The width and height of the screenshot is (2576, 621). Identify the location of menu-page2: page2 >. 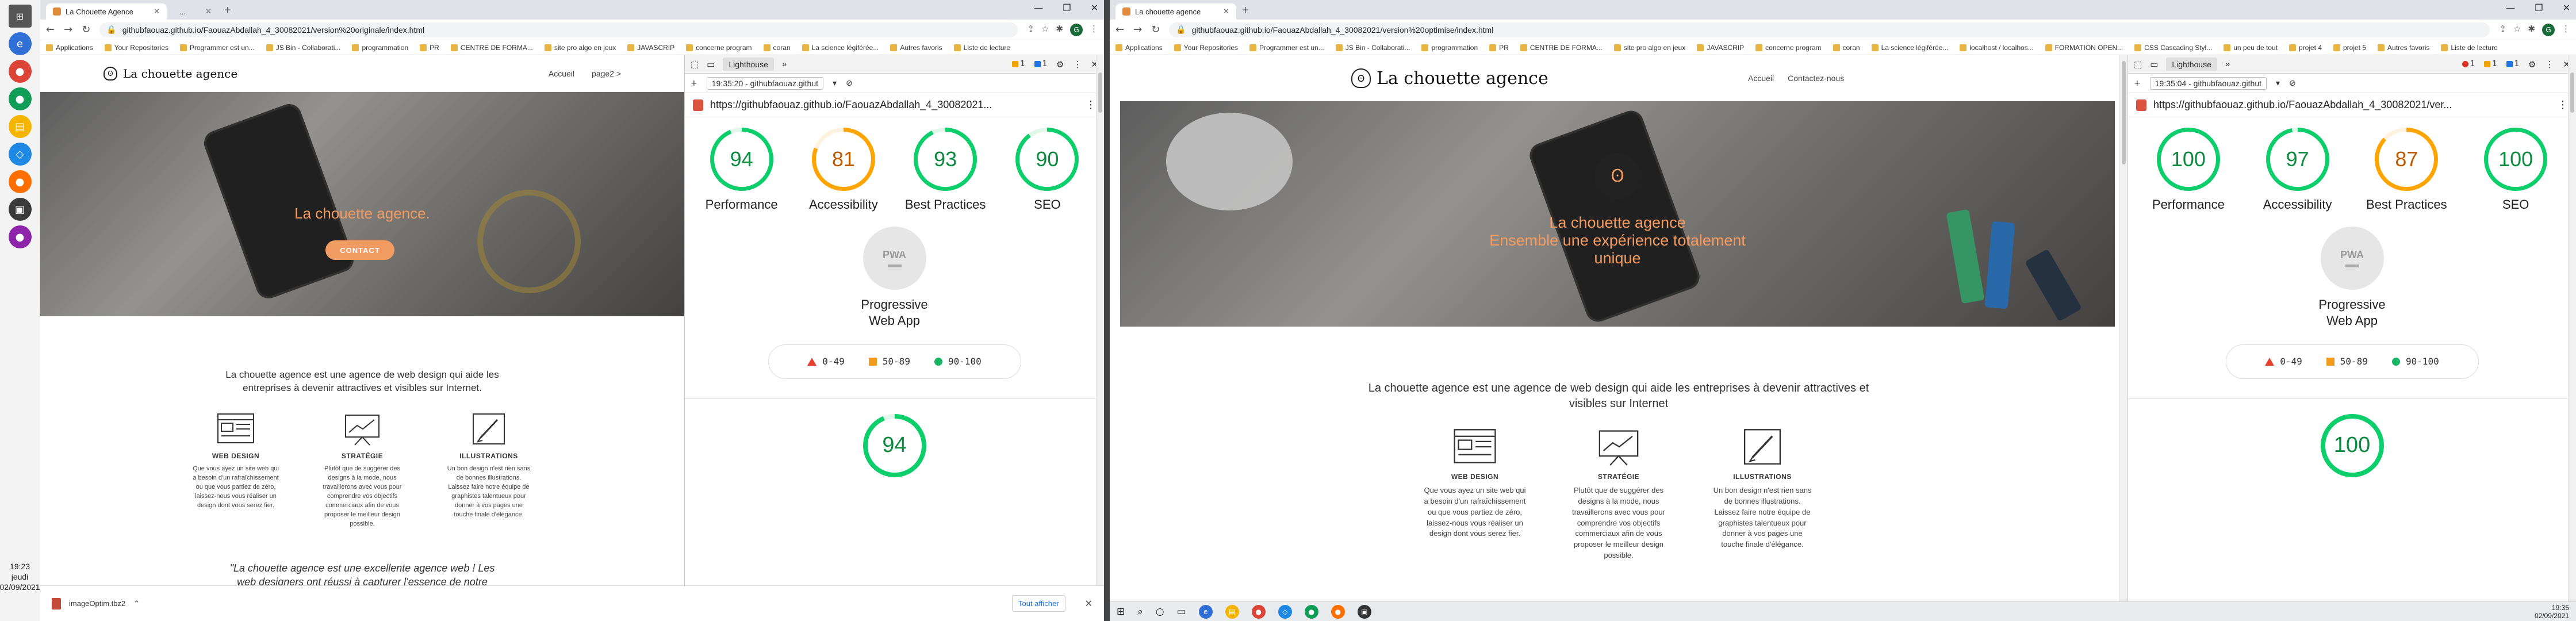
(606, 73).